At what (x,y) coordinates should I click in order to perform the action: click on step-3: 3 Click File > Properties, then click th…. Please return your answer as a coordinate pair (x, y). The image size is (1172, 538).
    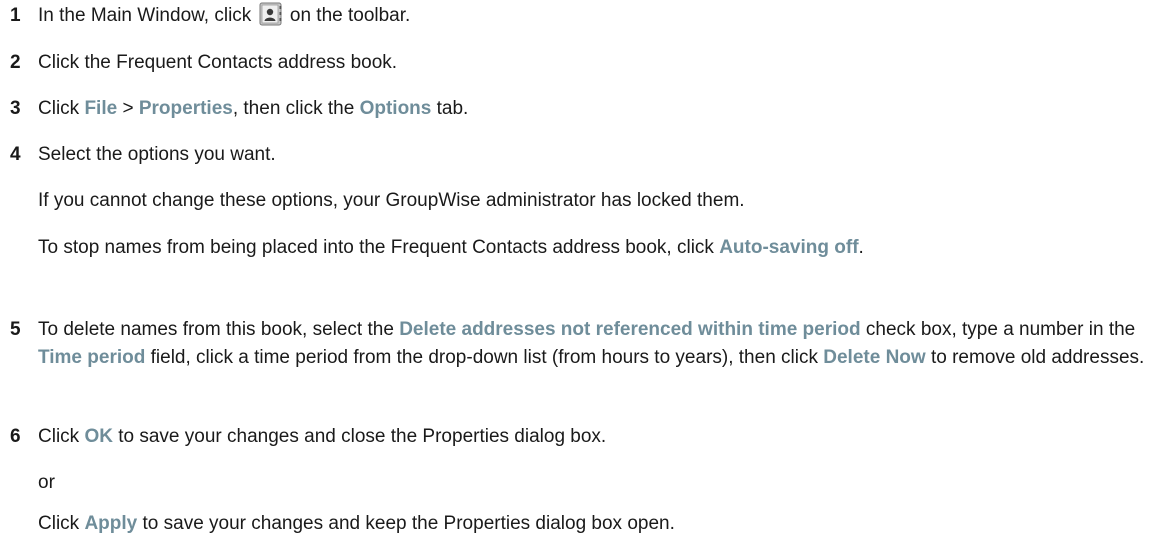
    Looking at the image, I should click on (585, 109).